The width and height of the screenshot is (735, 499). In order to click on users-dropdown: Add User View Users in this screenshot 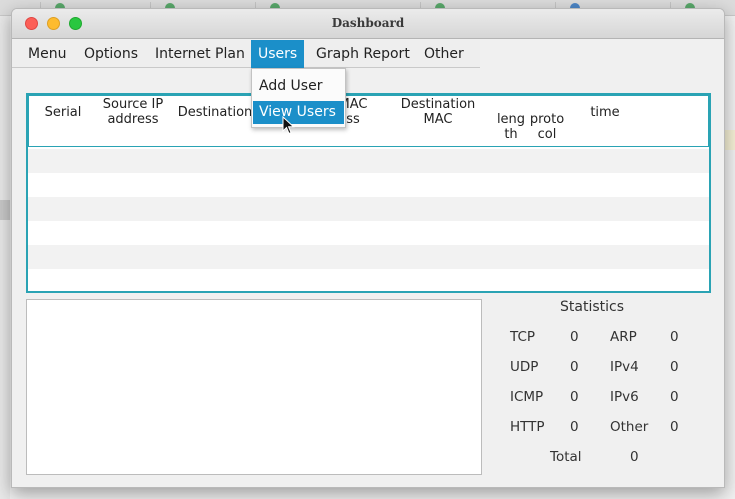, I will do `click(298, 98)`.